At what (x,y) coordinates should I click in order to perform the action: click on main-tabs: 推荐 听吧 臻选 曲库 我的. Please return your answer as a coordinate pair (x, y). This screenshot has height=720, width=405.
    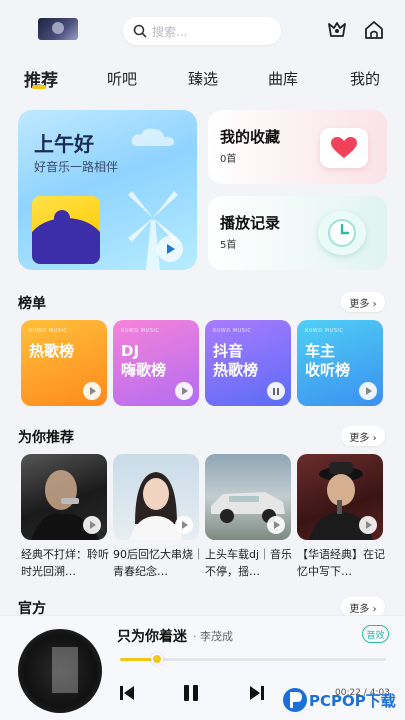
    Looking at the image, I should click on (202, 79).